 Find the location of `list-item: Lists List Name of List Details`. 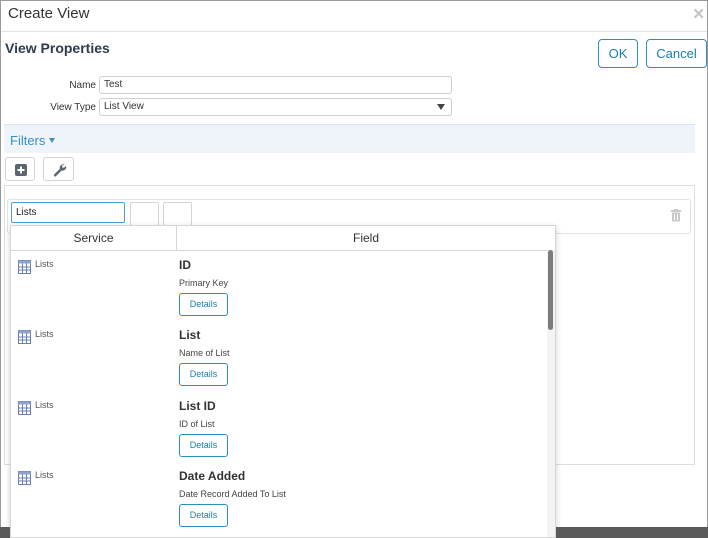

list-item: Lists List Name of List Details is located at coordinates (279, 358).